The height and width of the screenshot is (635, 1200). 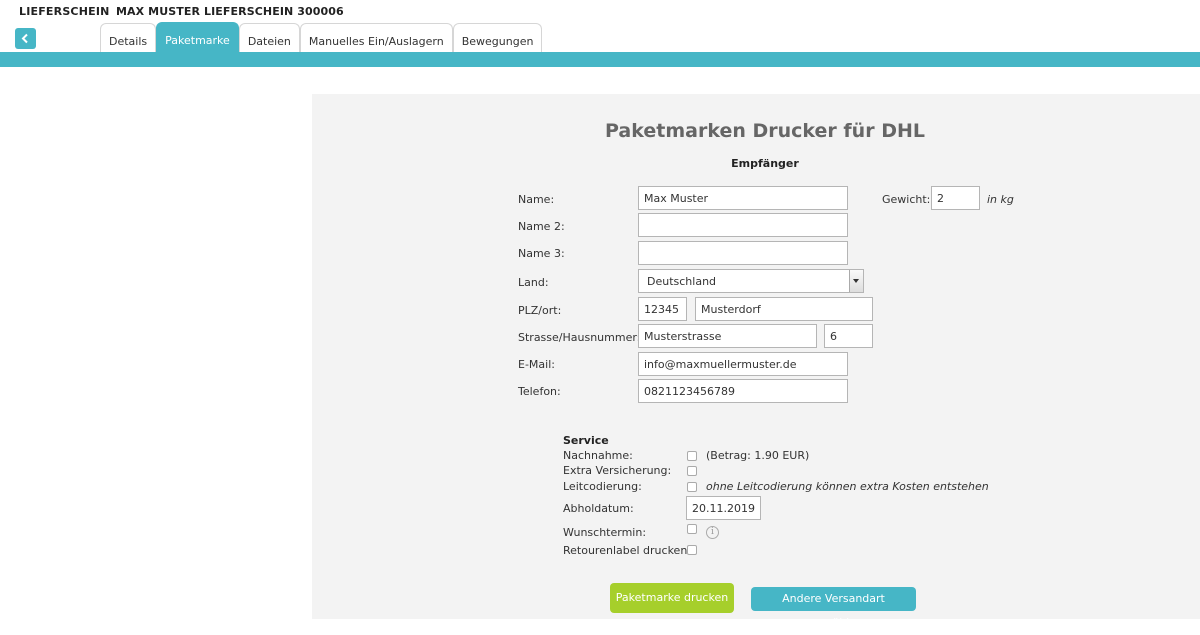 What do you see at coordinates (598, 508) in the screenshot?
I see `pickup-date-label: Abholdatum:` at bounding box center [598, 508].